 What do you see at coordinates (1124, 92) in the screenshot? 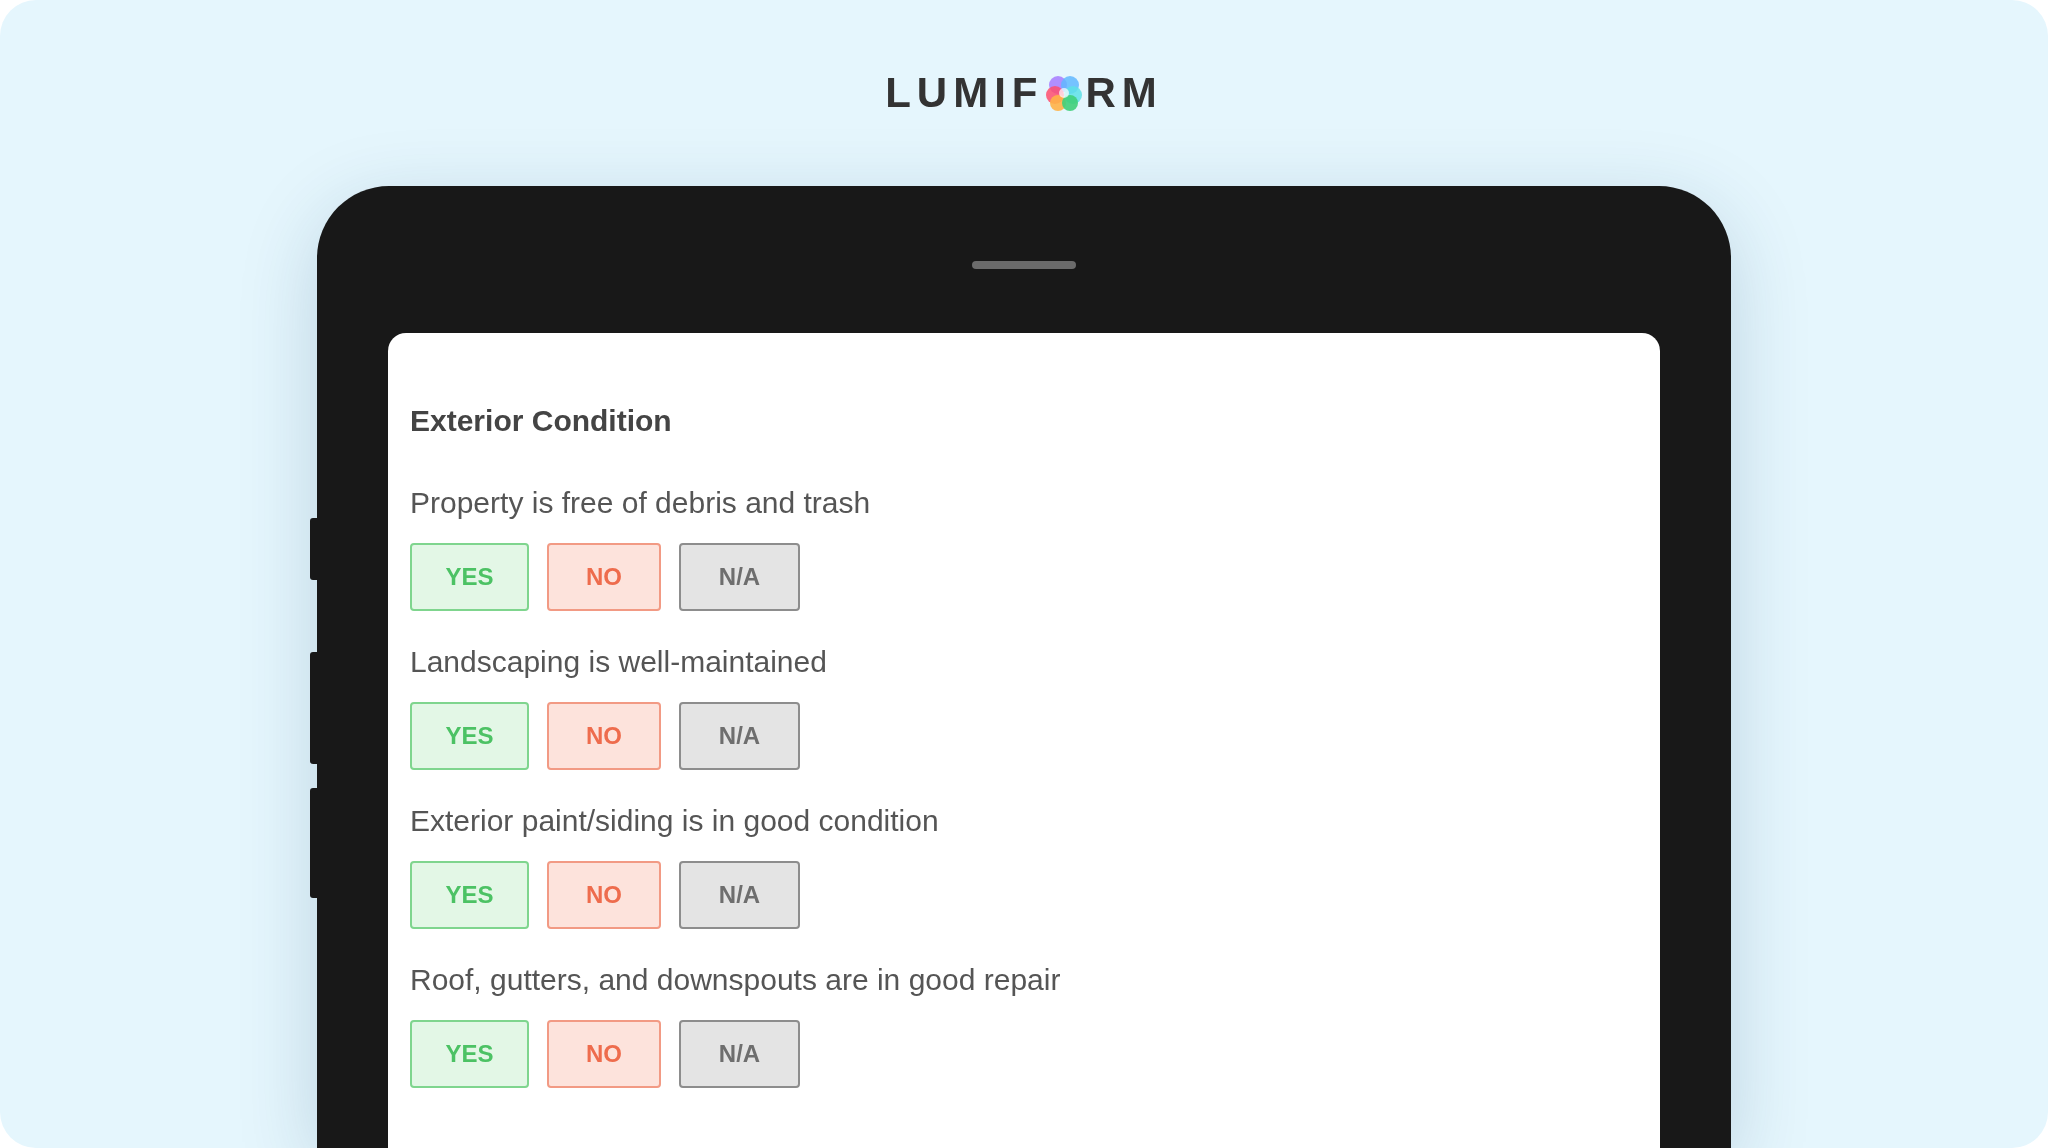
I see `logo-text: RM` at bounding box center [1124, 92].